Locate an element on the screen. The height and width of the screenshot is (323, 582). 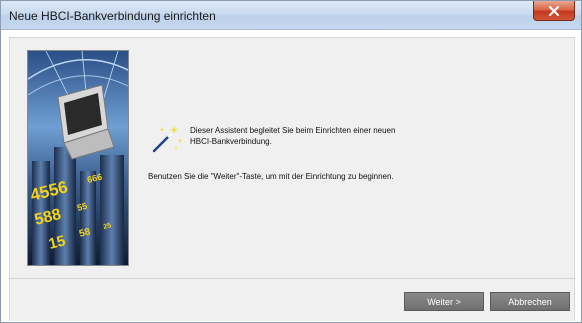
title-bar: Neue HBCI-Bankverbindung einrichten is located at coordinates (291, 15).